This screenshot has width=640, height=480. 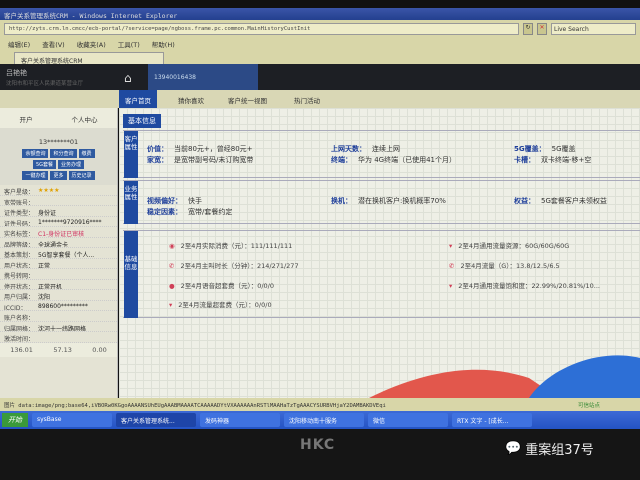 I want to click on taskbar-item: 微信, so click(x=408, y=420).